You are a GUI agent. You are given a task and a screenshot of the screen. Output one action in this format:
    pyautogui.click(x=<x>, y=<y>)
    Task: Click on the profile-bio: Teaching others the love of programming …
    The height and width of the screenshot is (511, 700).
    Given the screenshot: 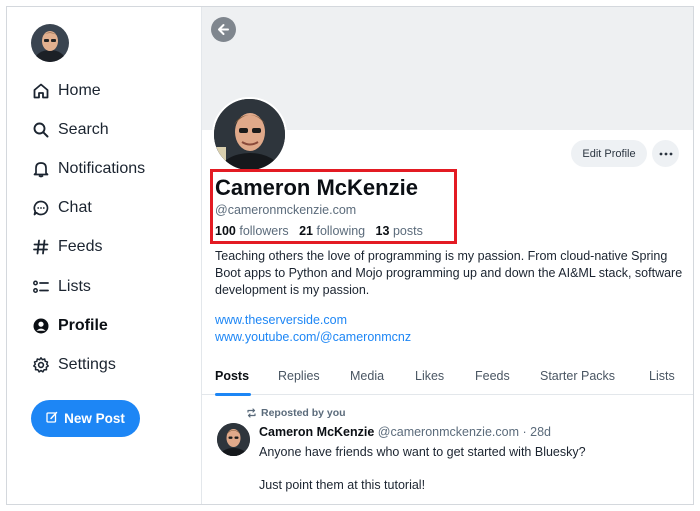 What is the action you would take?
    pyautogui.click(x=449, y=273)
    